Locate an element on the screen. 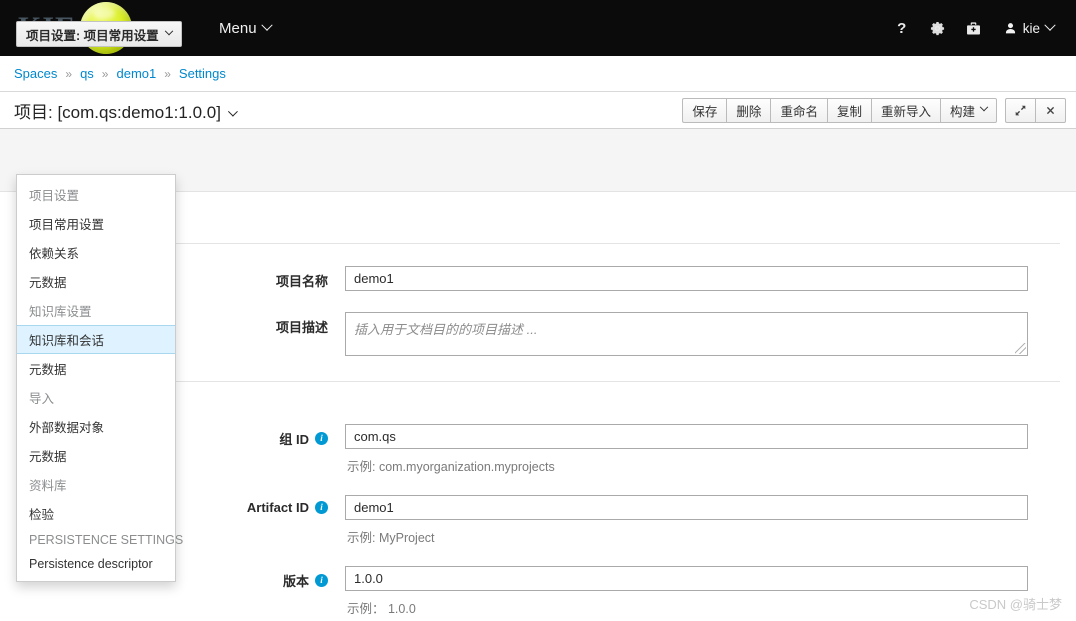 The image size is (1076, 621). menu-label: Menu is located at coordinates (238, 28).